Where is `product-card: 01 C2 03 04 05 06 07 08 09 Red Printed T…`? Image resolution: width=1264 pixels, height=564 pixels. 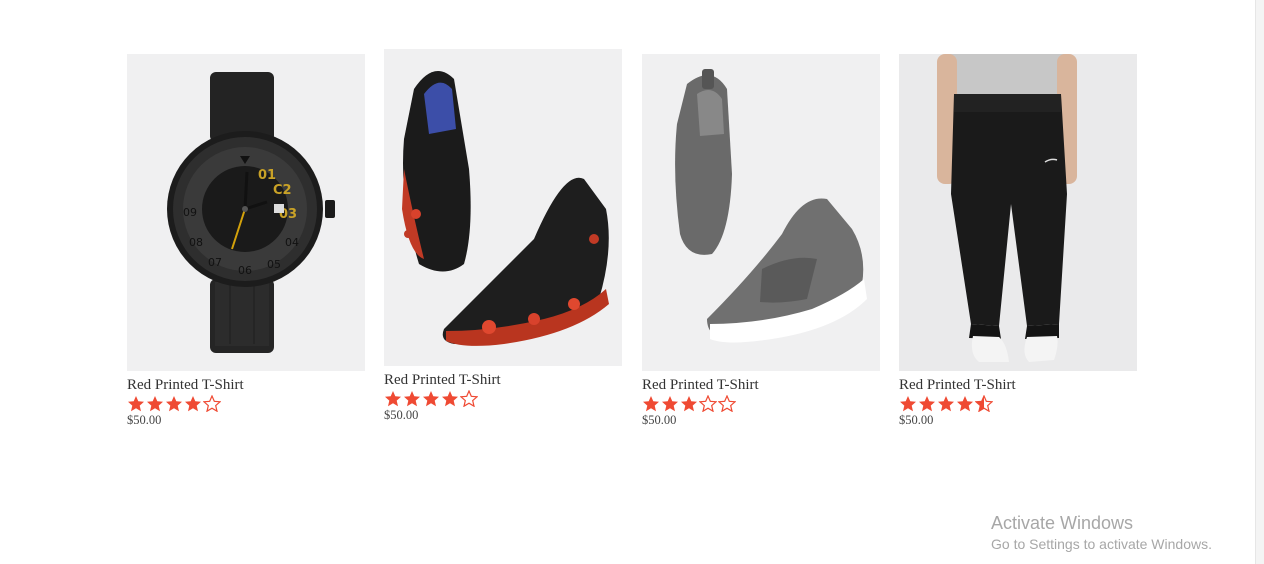
product-card: 01 C2 03 04 05 06 07 08 09 Red Printed T… is located at coordinates (246, 241).